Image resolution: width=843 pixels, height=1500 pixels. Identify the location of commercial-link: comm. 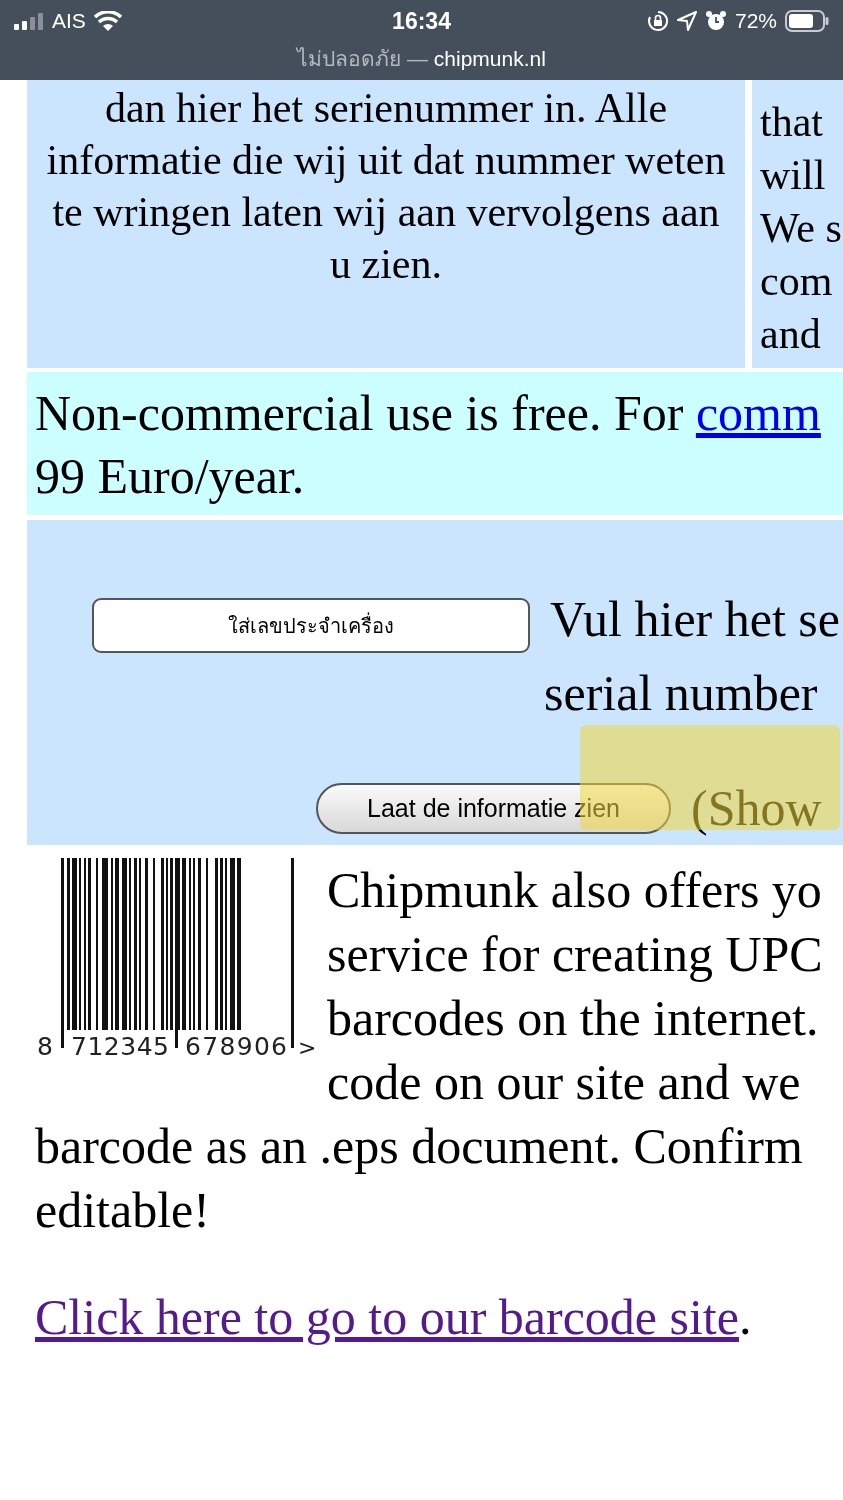
(758, 413).